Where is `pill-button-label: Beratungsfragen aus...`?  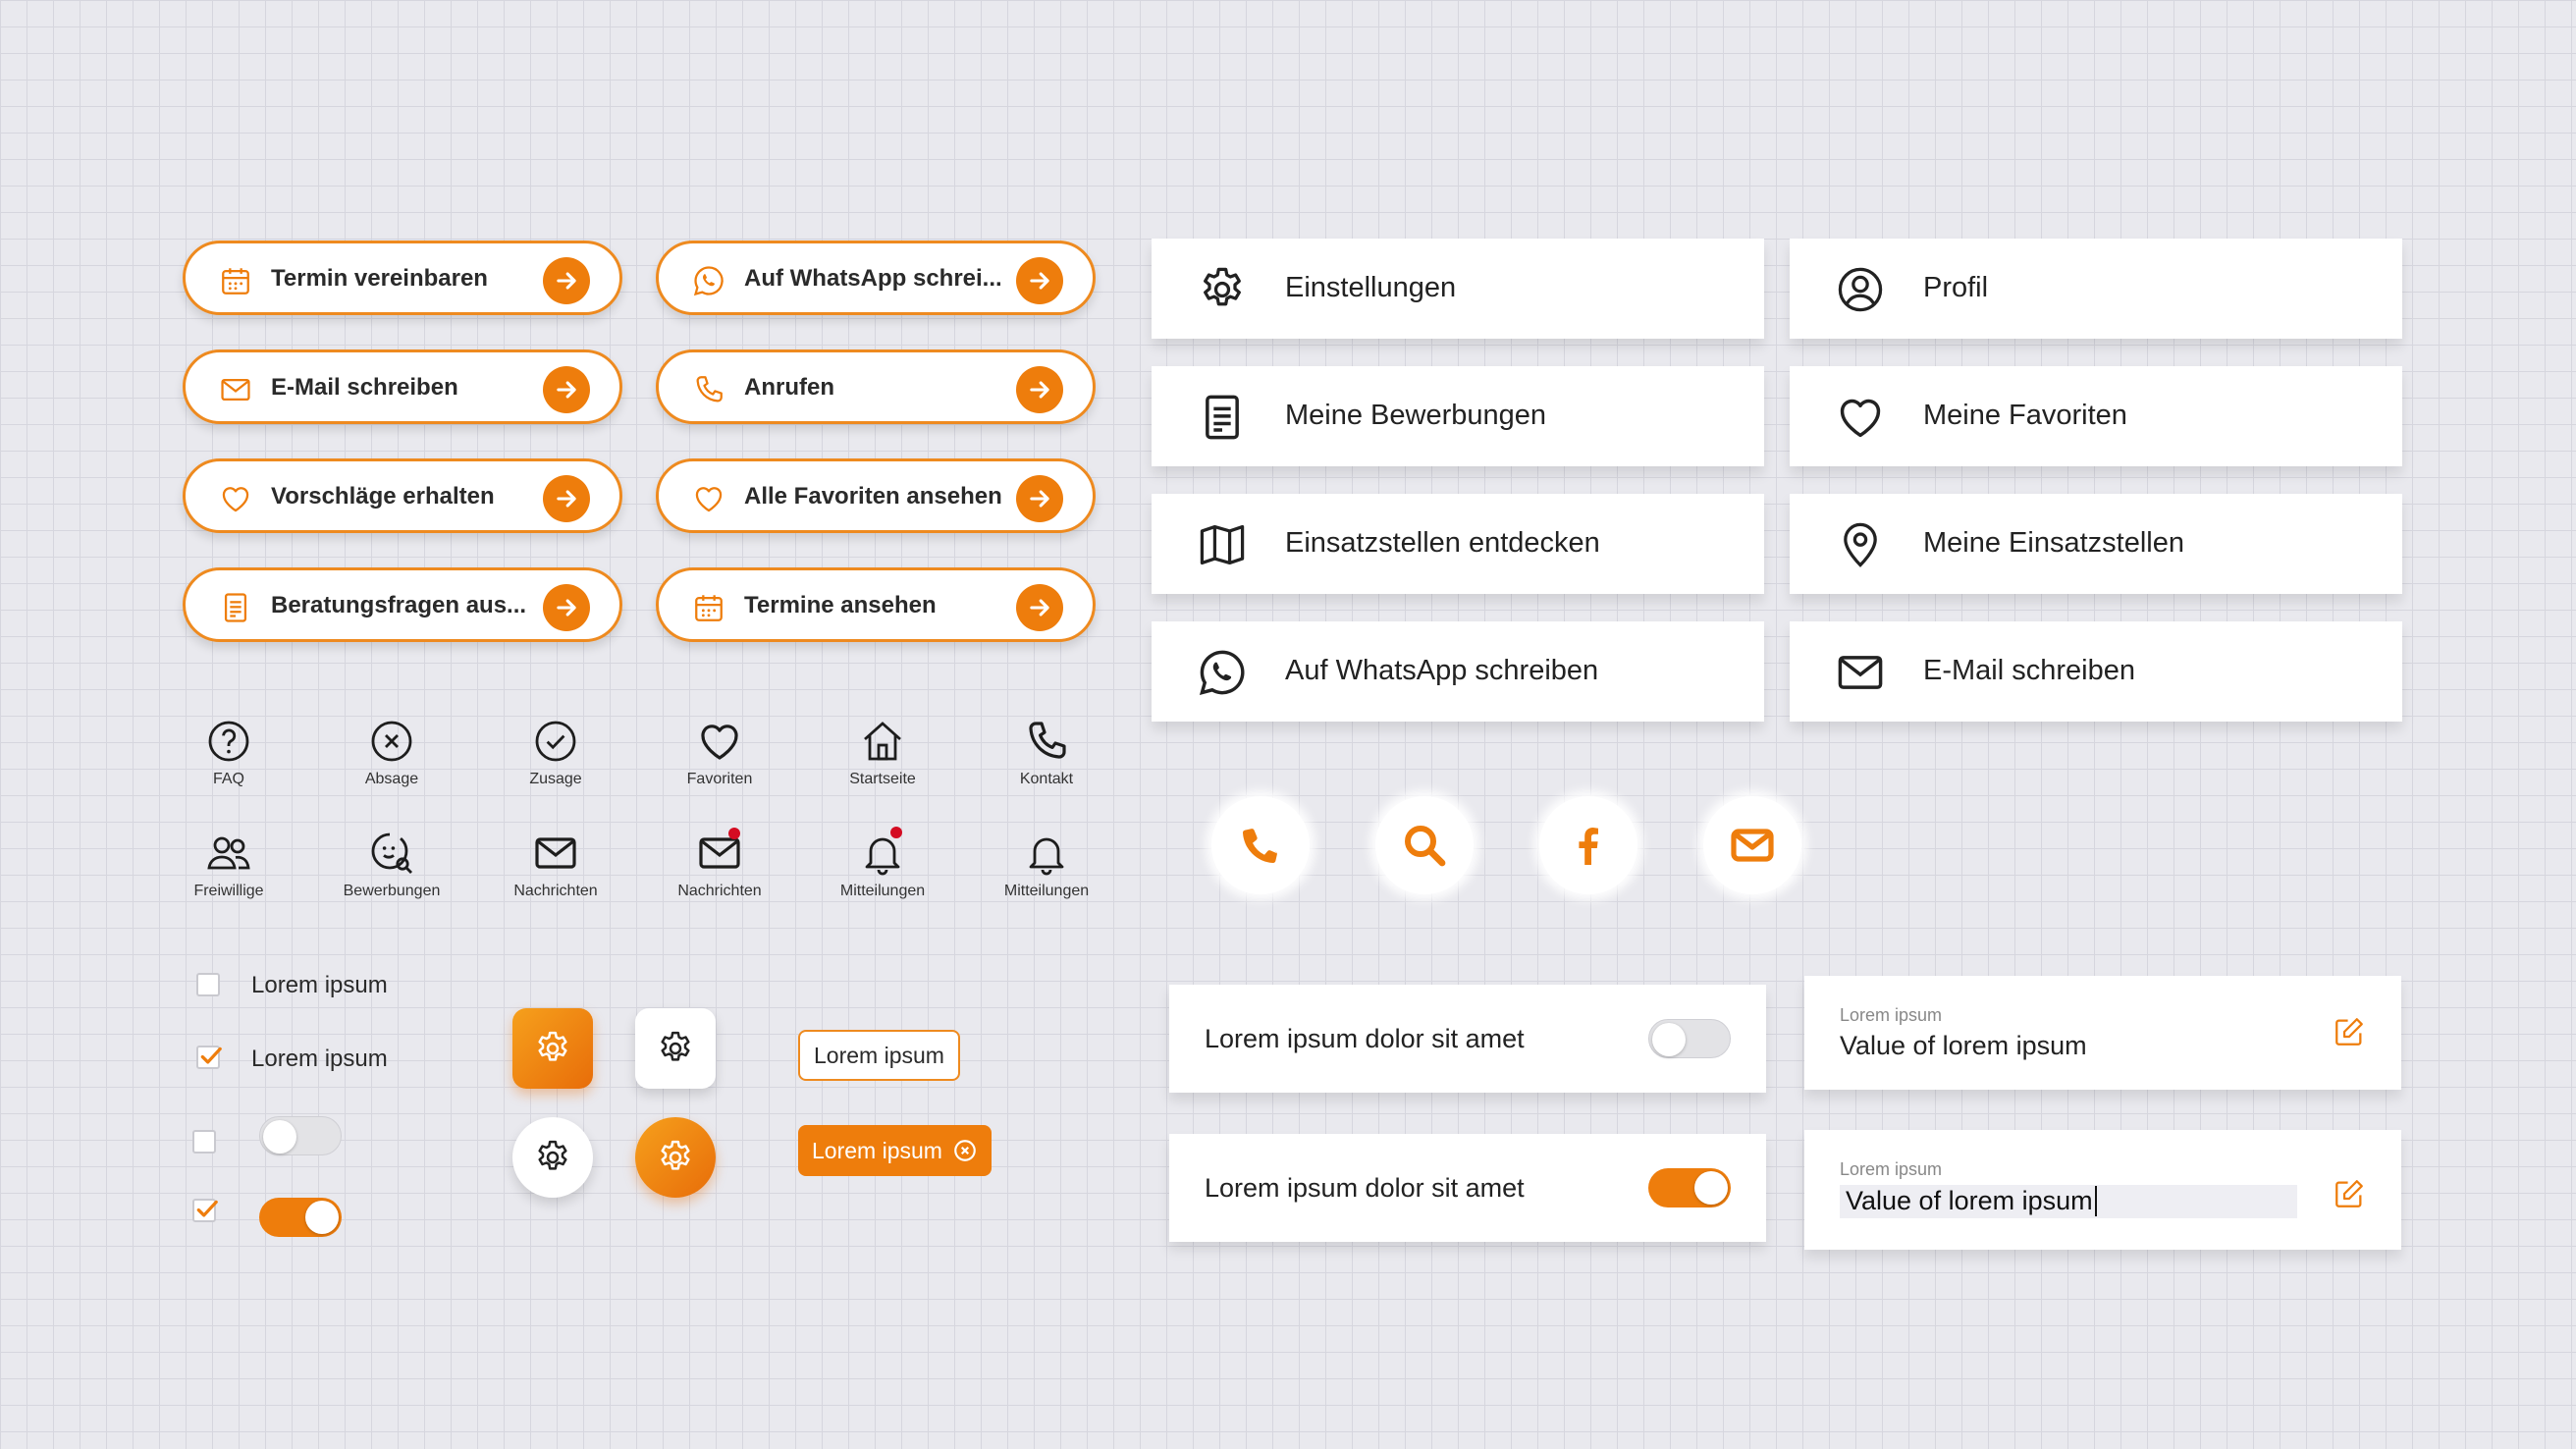
pill-button-label: Beratungsfragen aus... is located at coordinates (399, 605).